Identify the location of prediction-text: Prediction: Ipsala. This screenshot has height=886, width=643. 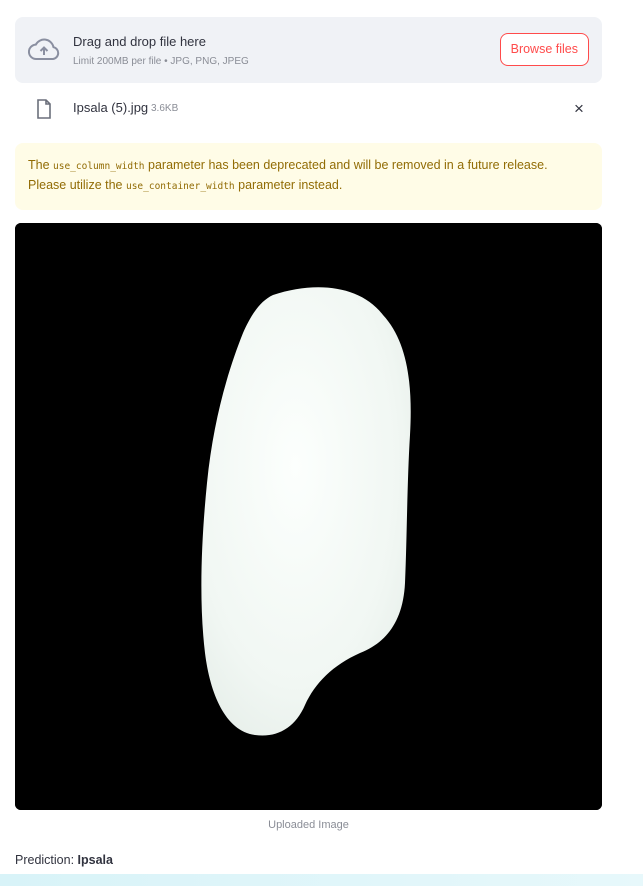
(64, 860).